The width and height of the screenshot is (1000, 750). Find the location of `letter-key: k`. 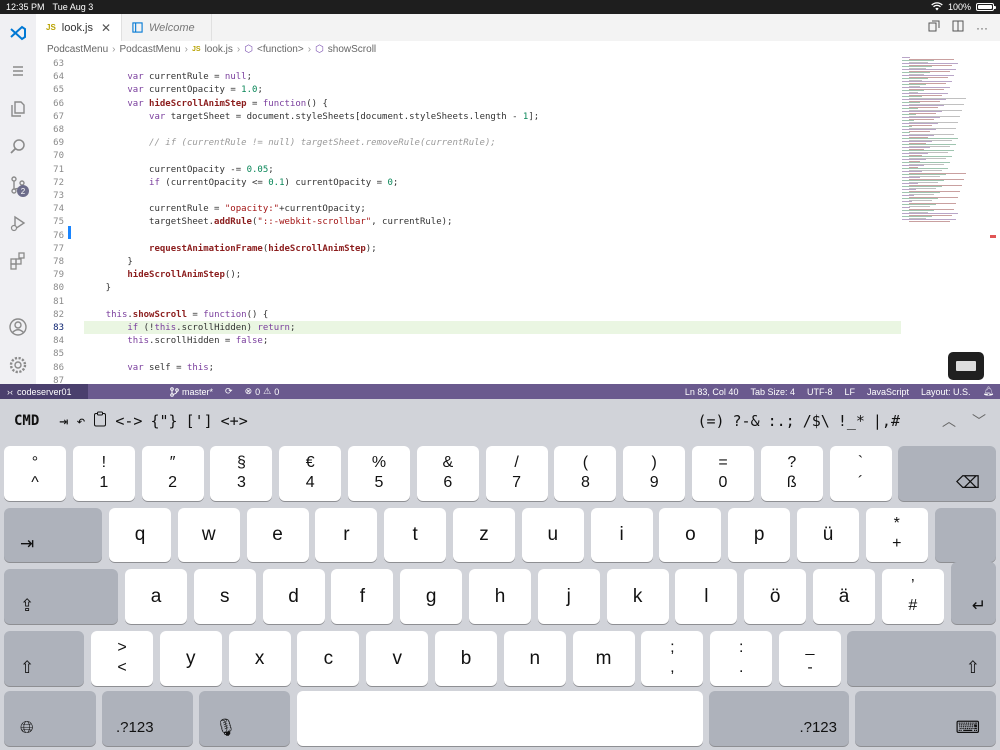

letter-key: k is located at coordinates (637, 596).